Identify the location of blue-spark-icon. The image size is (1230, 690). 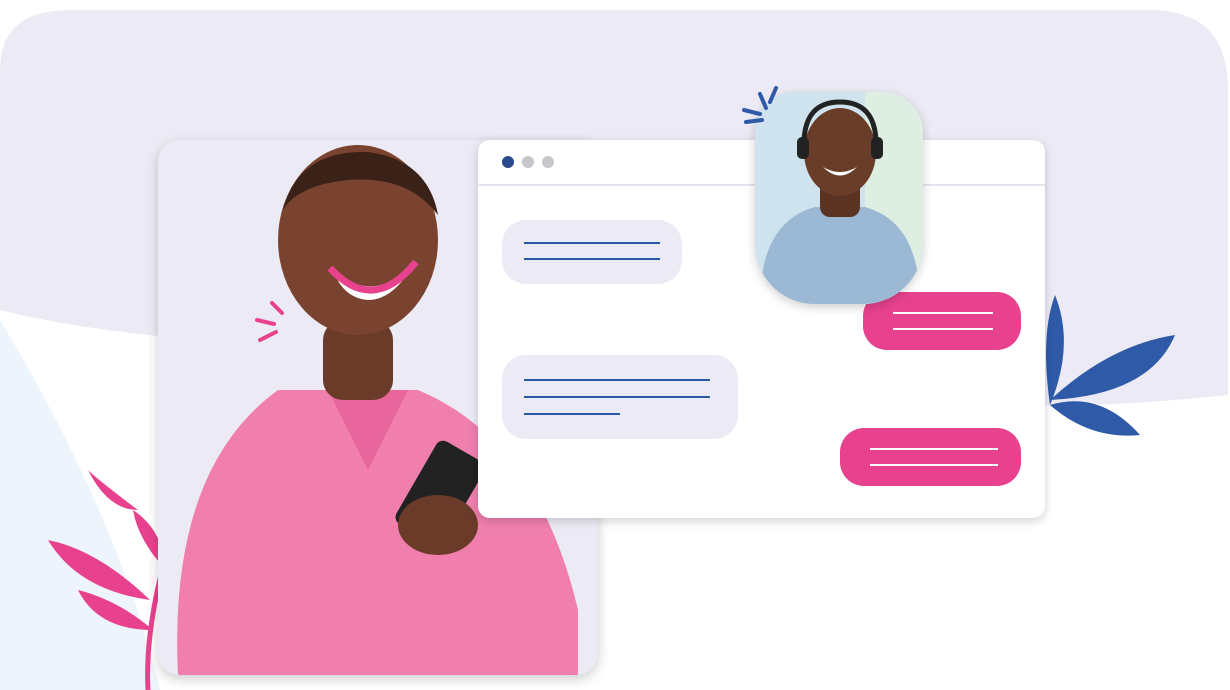
(760, 105).